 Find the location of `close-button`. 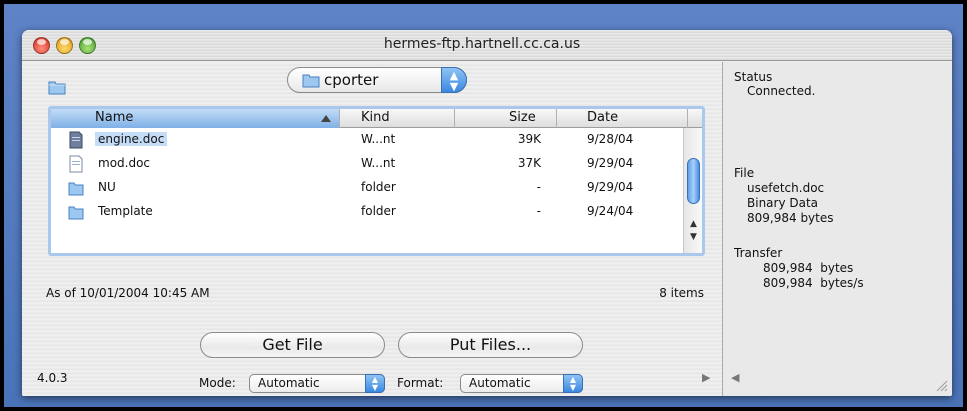

close-button is located at coordinates (41, 45).